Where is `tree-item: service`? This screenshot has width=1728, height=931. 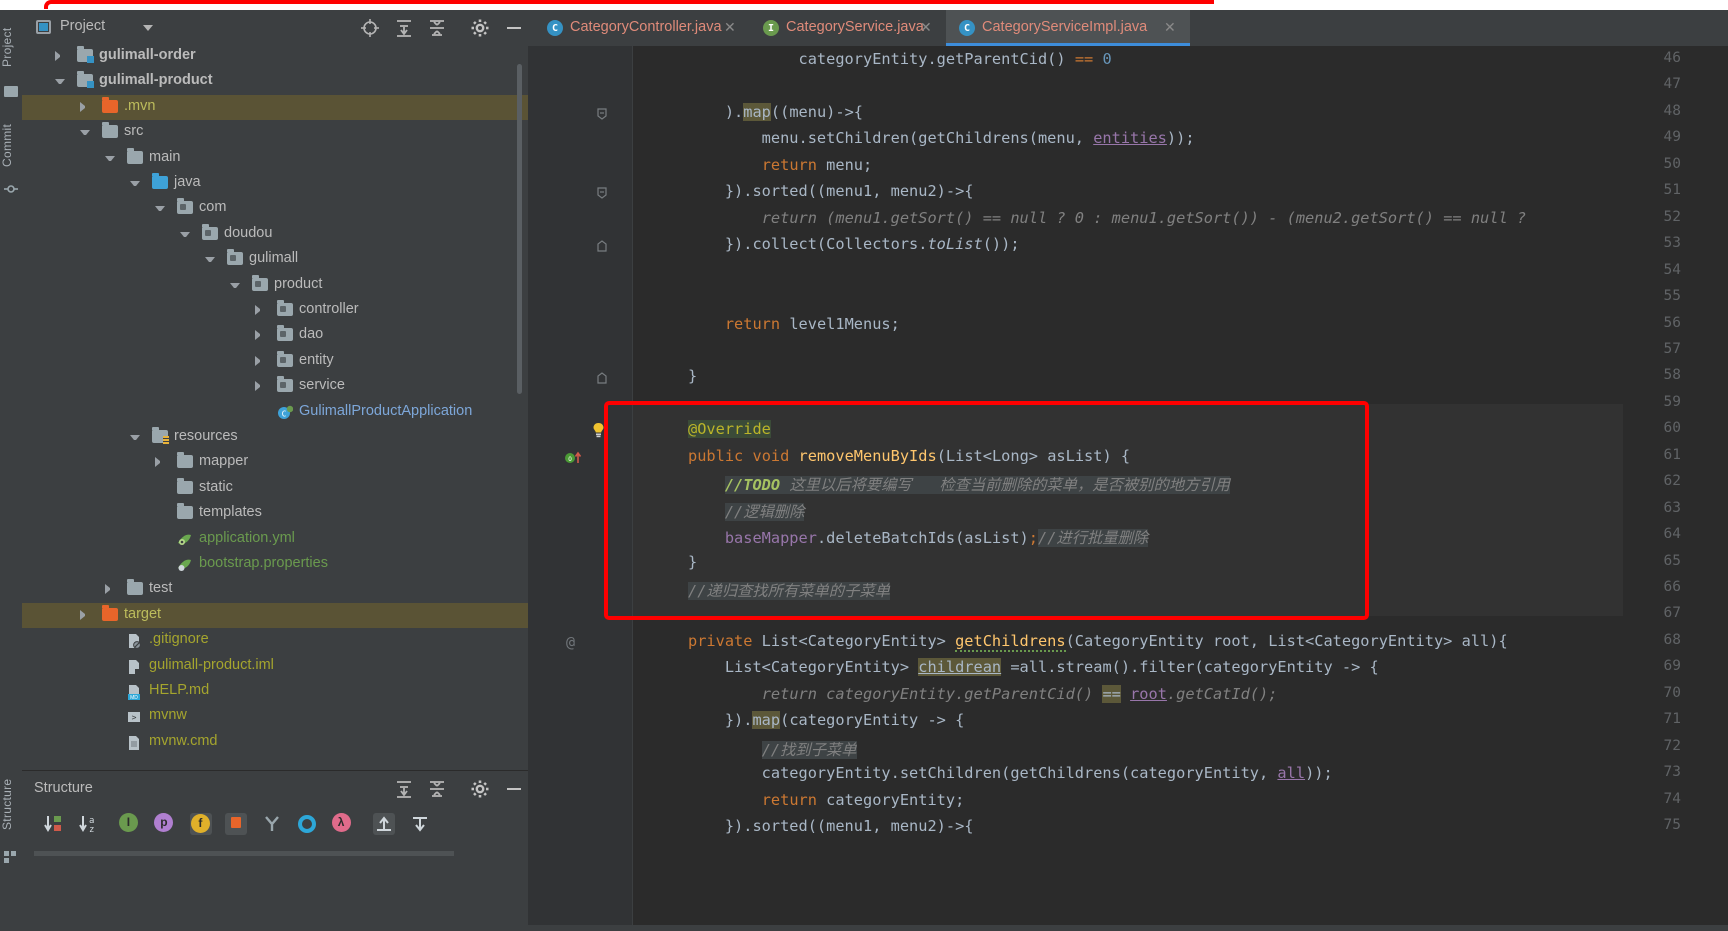 tree-item: service is located at coordinates (275, 386).